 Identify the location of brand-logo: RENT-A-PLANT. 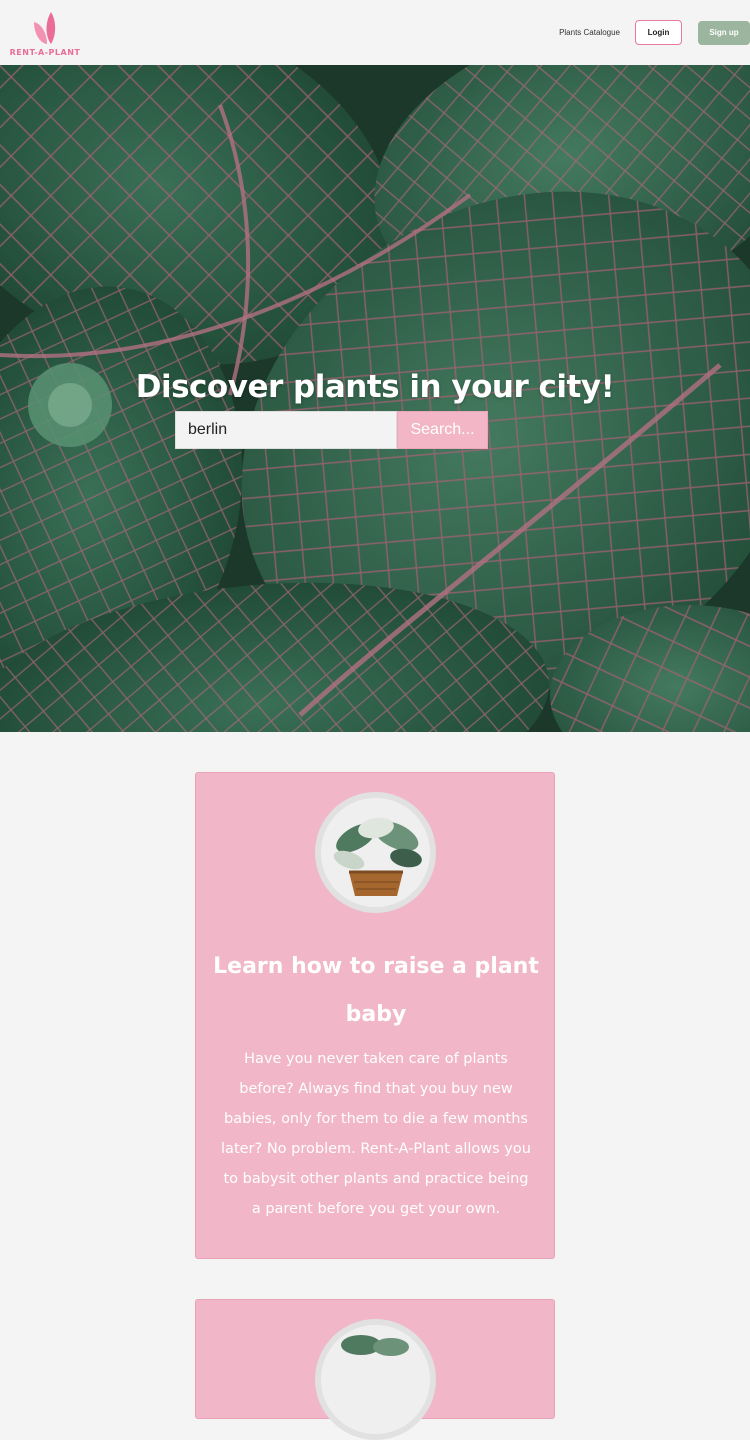
(45, 33).